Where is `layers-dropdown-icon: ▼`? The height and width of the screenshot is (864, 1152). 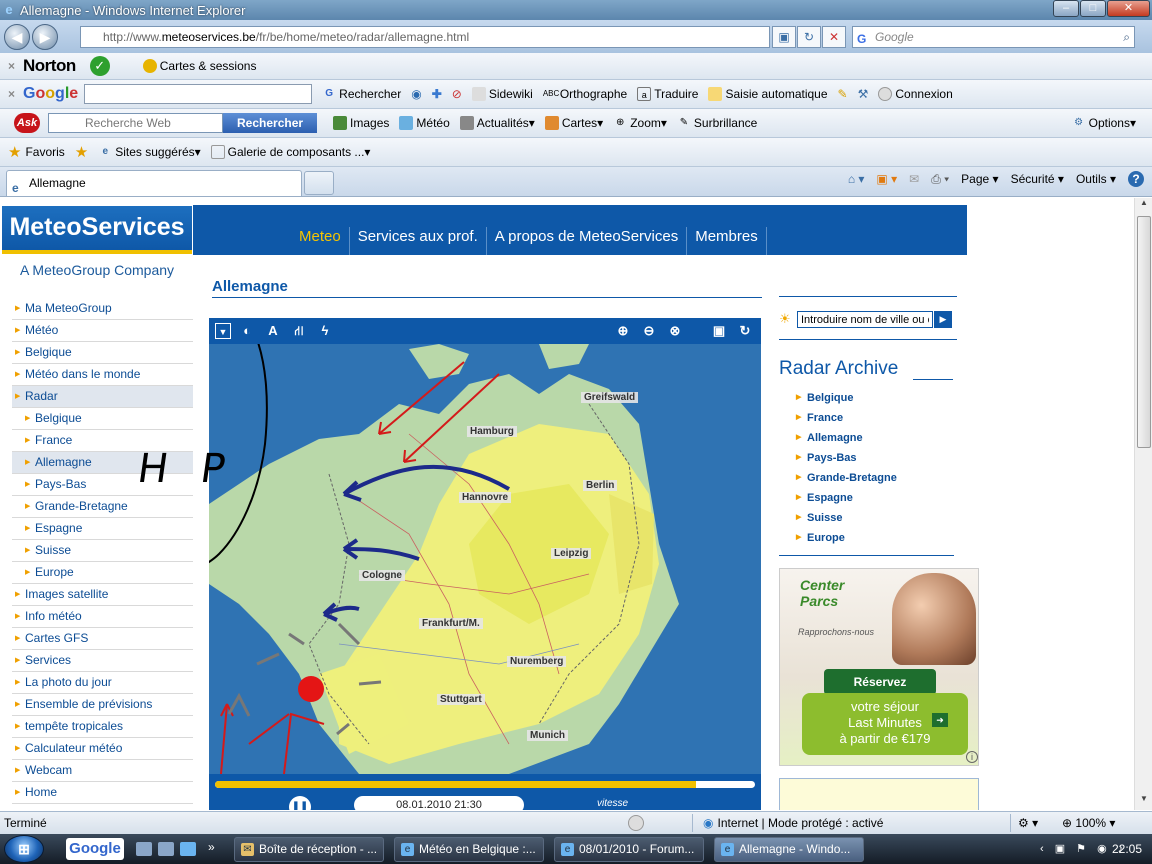
layers-dropdown-icon: ▼ is located at coordinates (223, 331).